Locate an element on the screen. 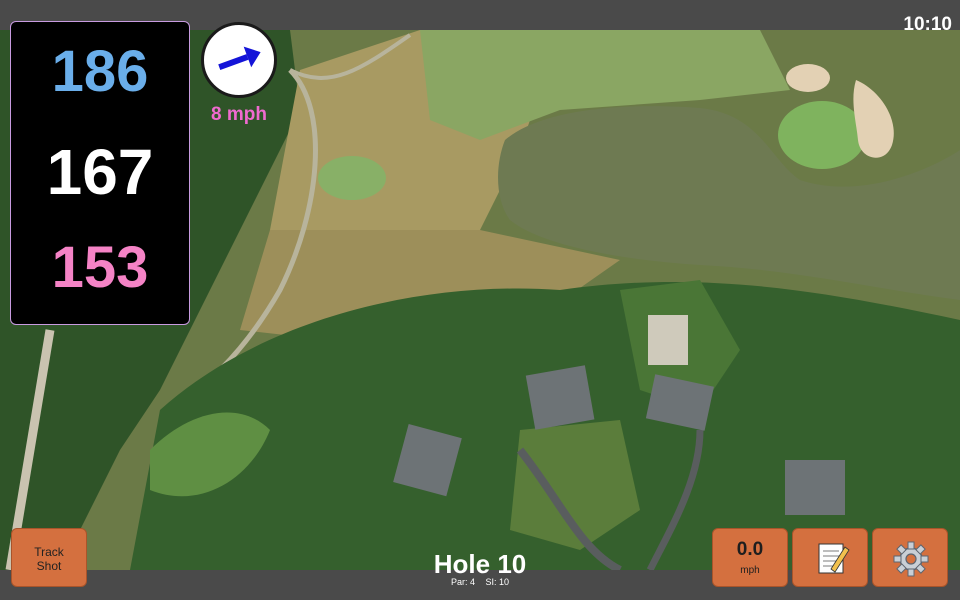  track-shot-button: Track Shot is located at coordinates (49, 557).